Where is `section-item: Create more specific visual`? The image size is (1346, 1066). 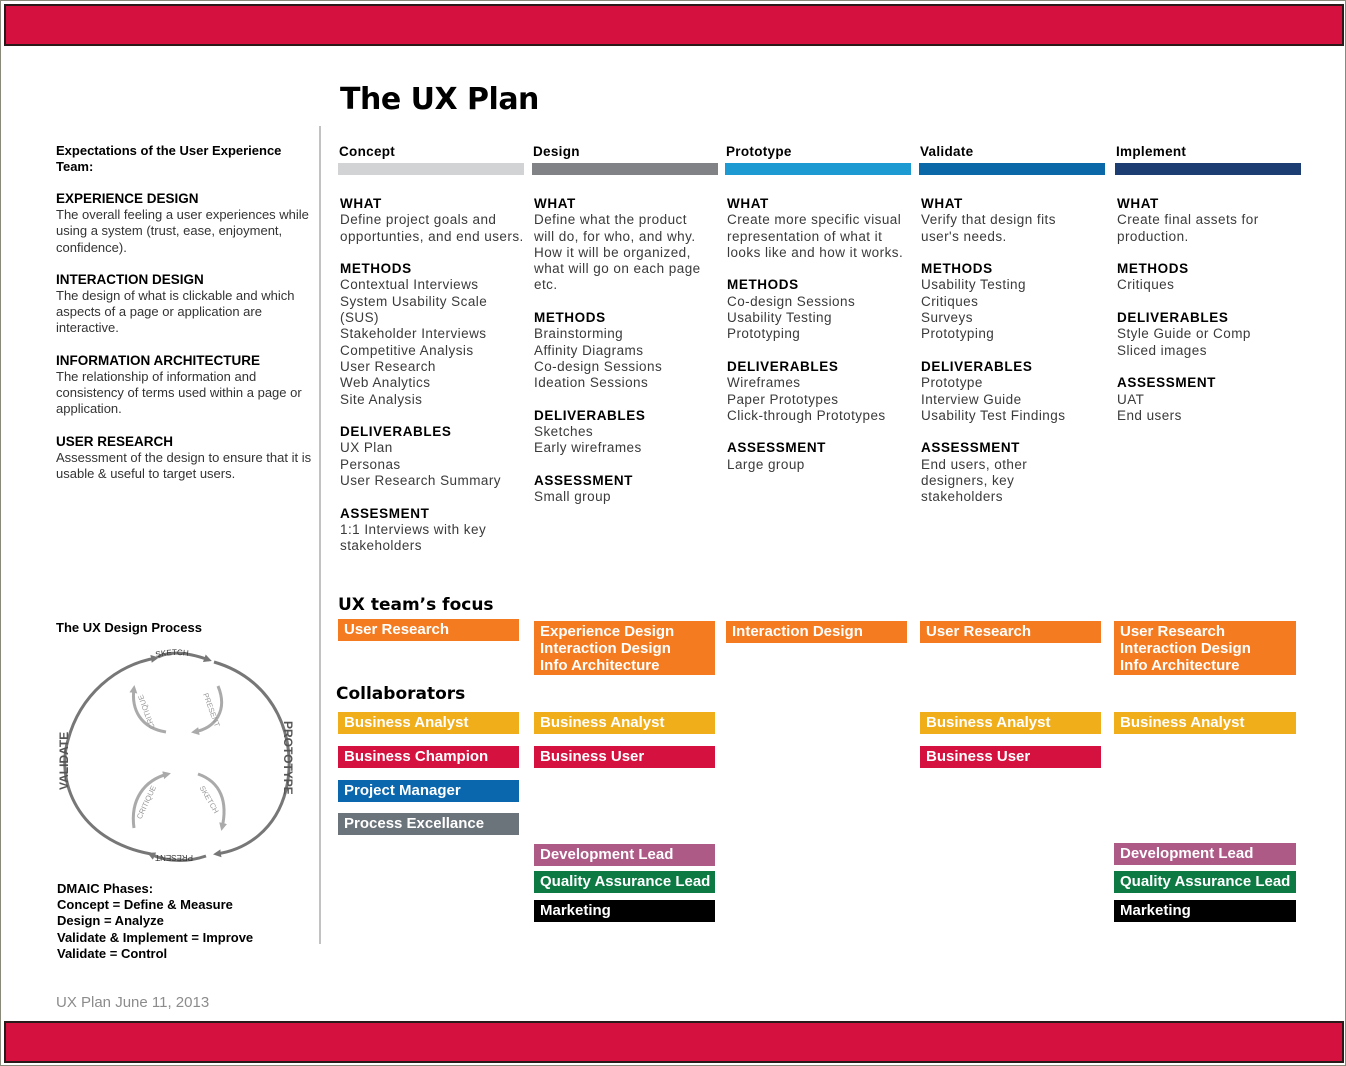
section-item: Create more specific visual is located at coordinates (814, 220).